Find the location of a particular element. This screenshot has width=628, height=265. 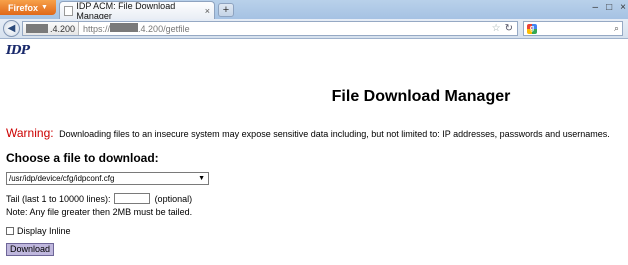

display-inline-row: Display Inline is located at coordinates (38, 231).